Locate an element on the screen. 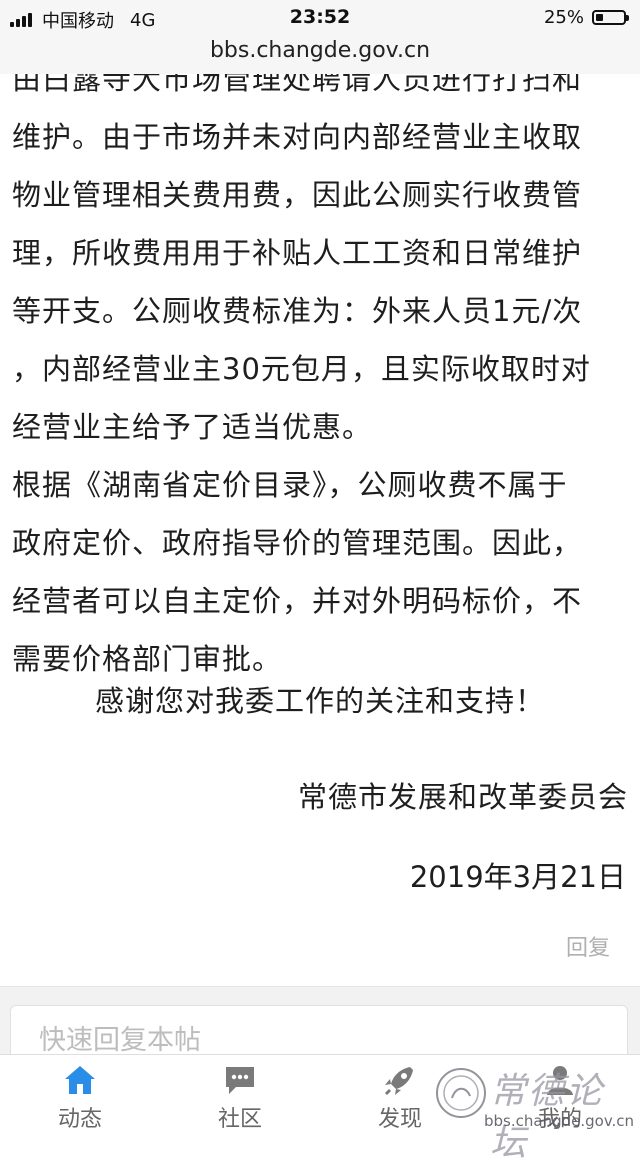 This screenshot has height=1166, width=640. watermark: 常德论坛 bbs.changde.gov.cn is located at coordinates (534, 1113).